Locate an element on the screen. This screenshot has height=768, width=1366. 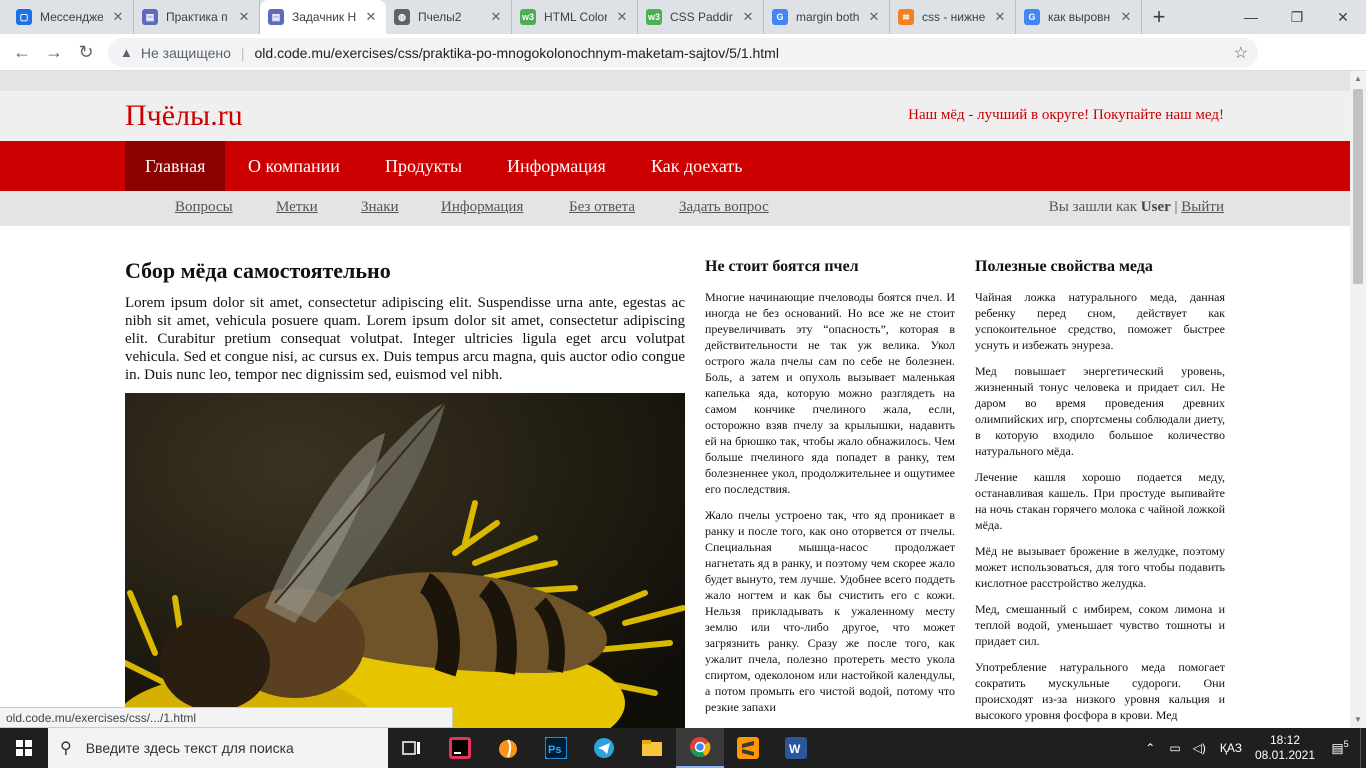
volume-icon: ◁) is located at coordinates (1199, 748).